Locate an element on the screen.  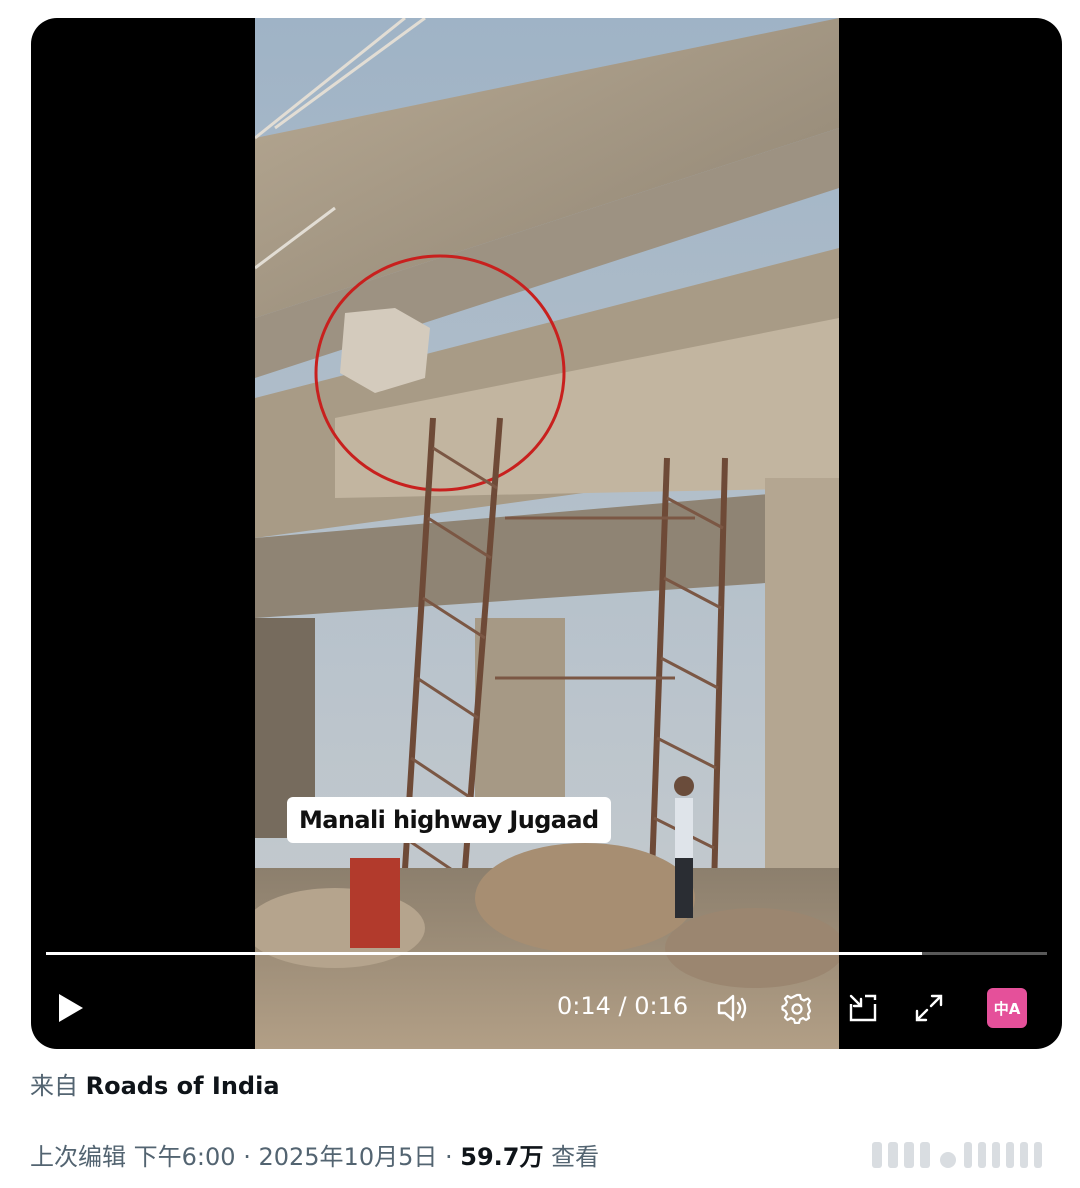
volume-icon is located at coordinates (732, 1008).